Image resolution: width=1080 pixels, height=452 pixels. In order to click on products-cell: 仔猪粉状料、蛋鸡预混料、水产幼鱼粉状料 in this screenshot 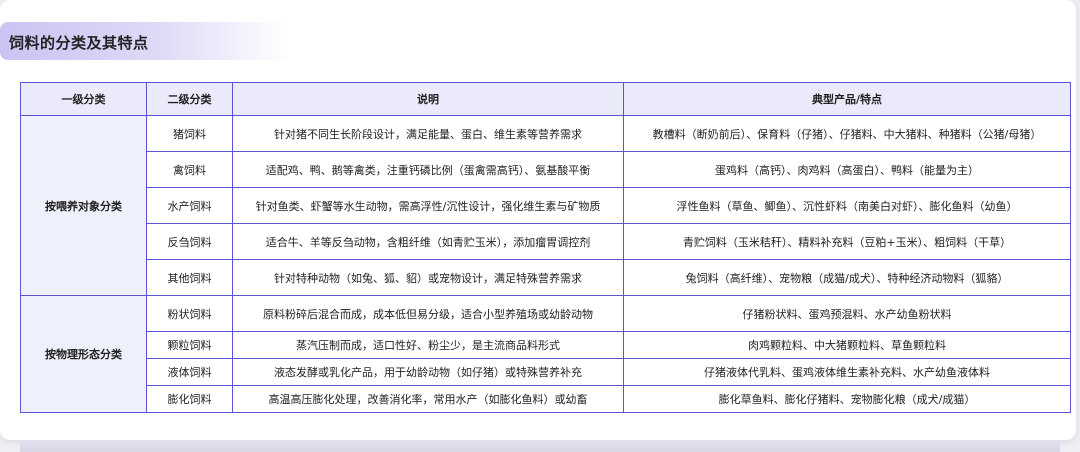, I will do `click(847, 313)`.